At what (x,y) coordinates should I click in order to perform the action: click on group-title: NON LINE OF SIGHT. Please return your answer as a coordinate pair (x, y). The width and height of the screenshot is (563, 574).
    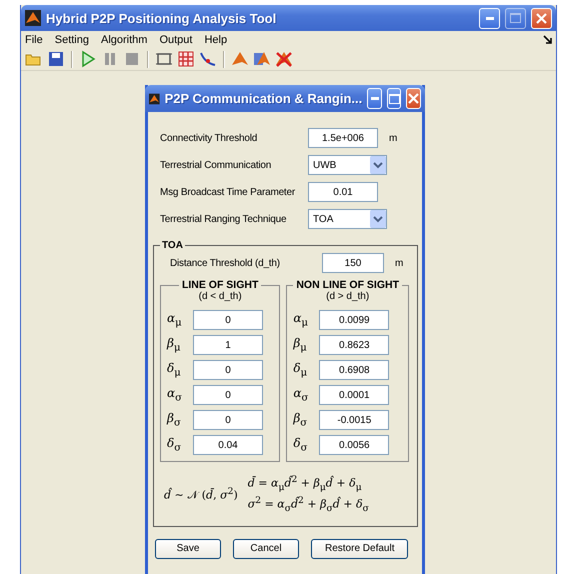
    Looking at the image, I should click on (347, 285).